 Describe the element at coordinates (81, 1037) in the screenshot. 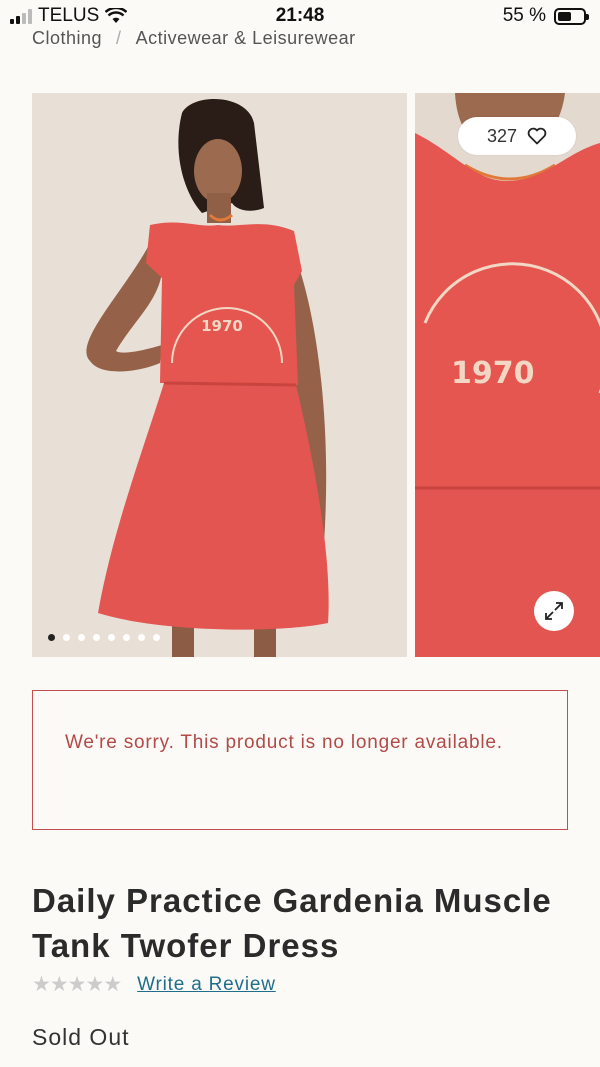

I see `availability-status: Sold Out` at that location.